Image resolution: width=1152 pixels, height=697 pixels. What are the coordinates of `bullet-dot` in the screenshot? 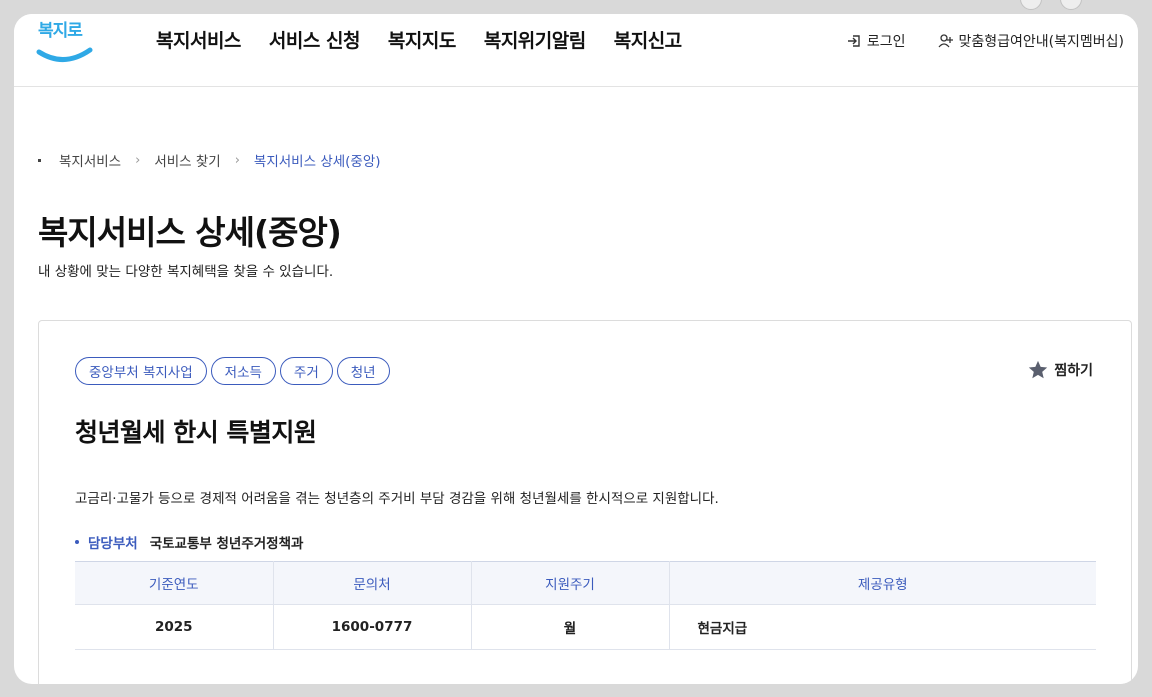 It's located at (77, 542).